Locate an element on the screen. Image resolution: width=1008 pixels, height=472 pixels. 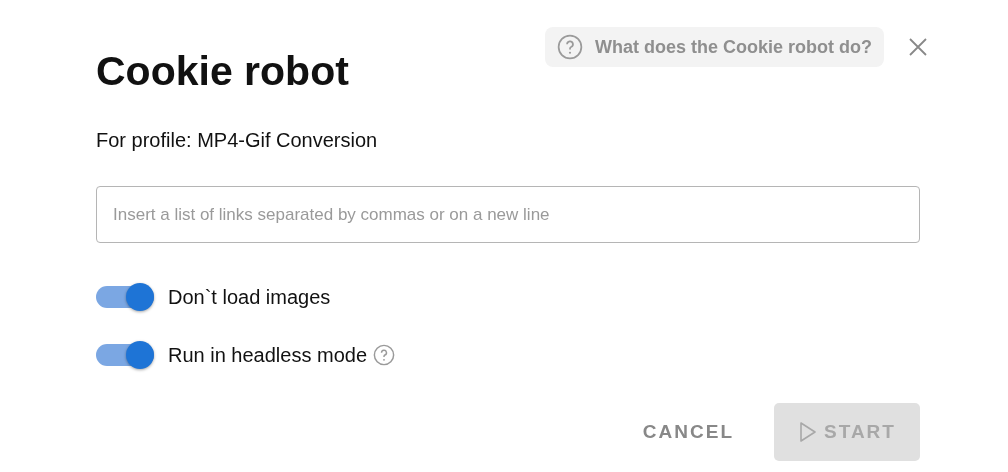
dialog-title: Cookie robot is located at coordinates (223, 71).